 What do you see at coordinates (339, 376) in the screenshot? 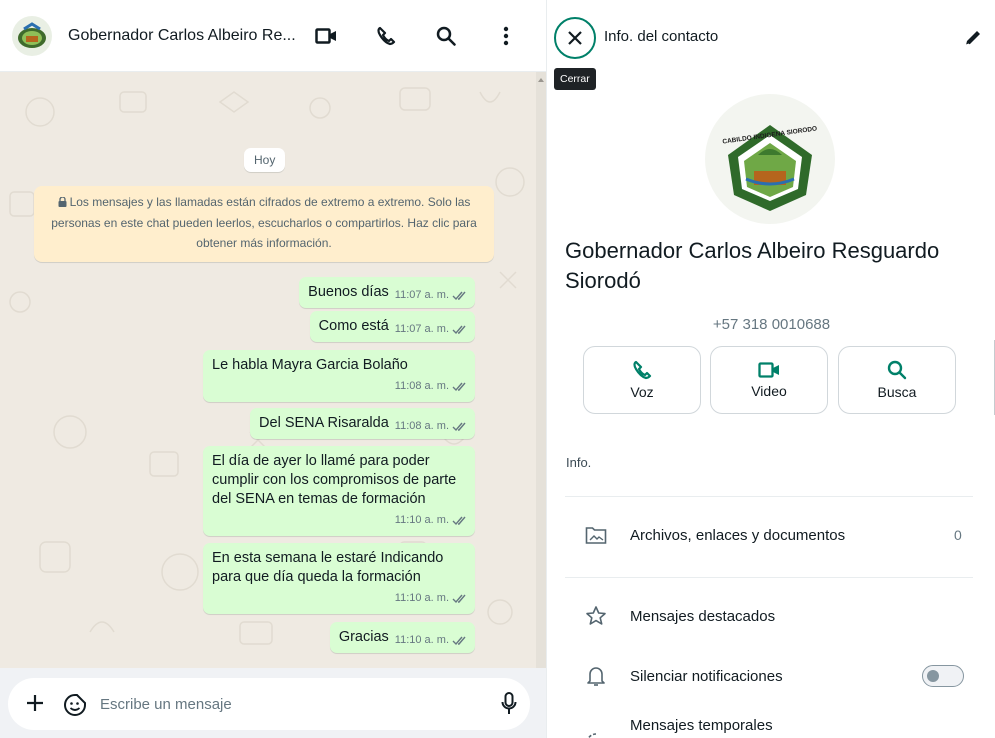
I see `message-bubble: Le habla Mayra Garcia Bolaño 11:08 a. m.` at bounding box center [339, 376].